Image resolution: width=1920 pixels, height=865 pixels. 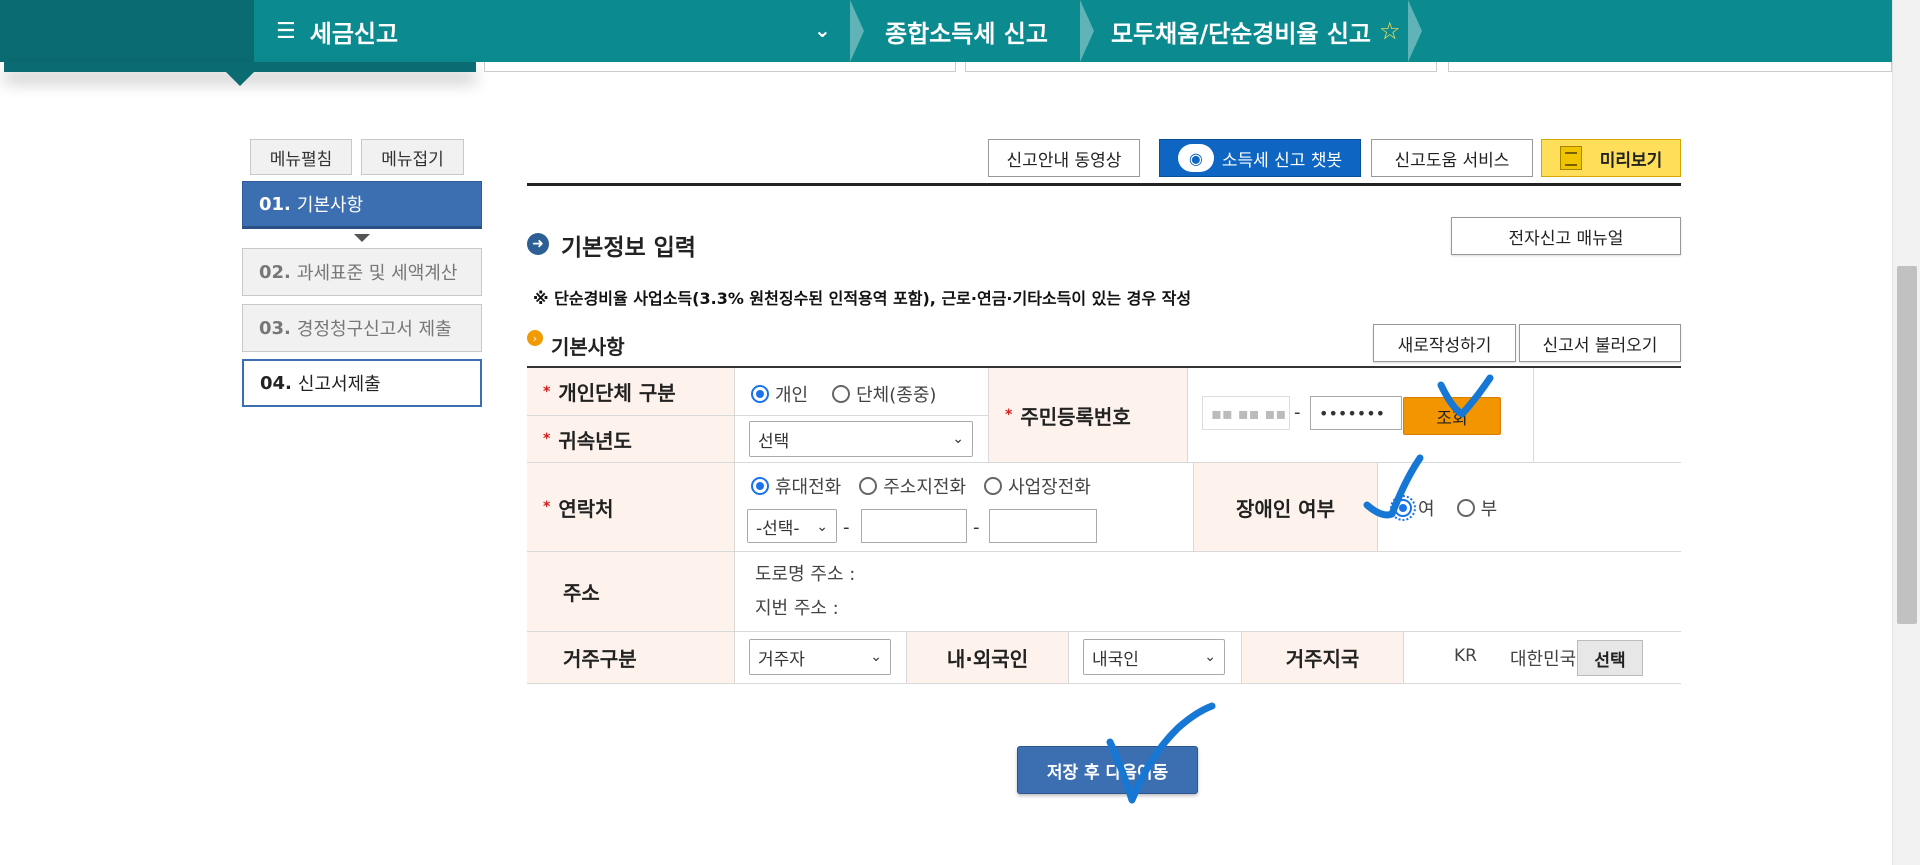 I want to click on contact-home-radio: 주소지전화, so click(x=912, y=486).